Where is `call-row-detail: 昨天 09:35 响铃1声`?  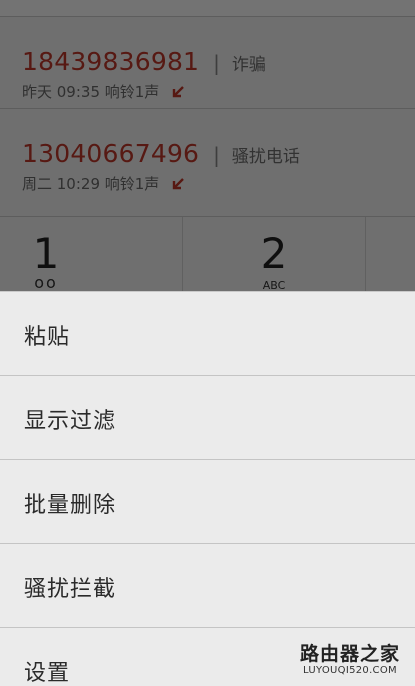
call-row-detail: 昨天 09:35 响铃1声 is located at coordinates (103, 91).